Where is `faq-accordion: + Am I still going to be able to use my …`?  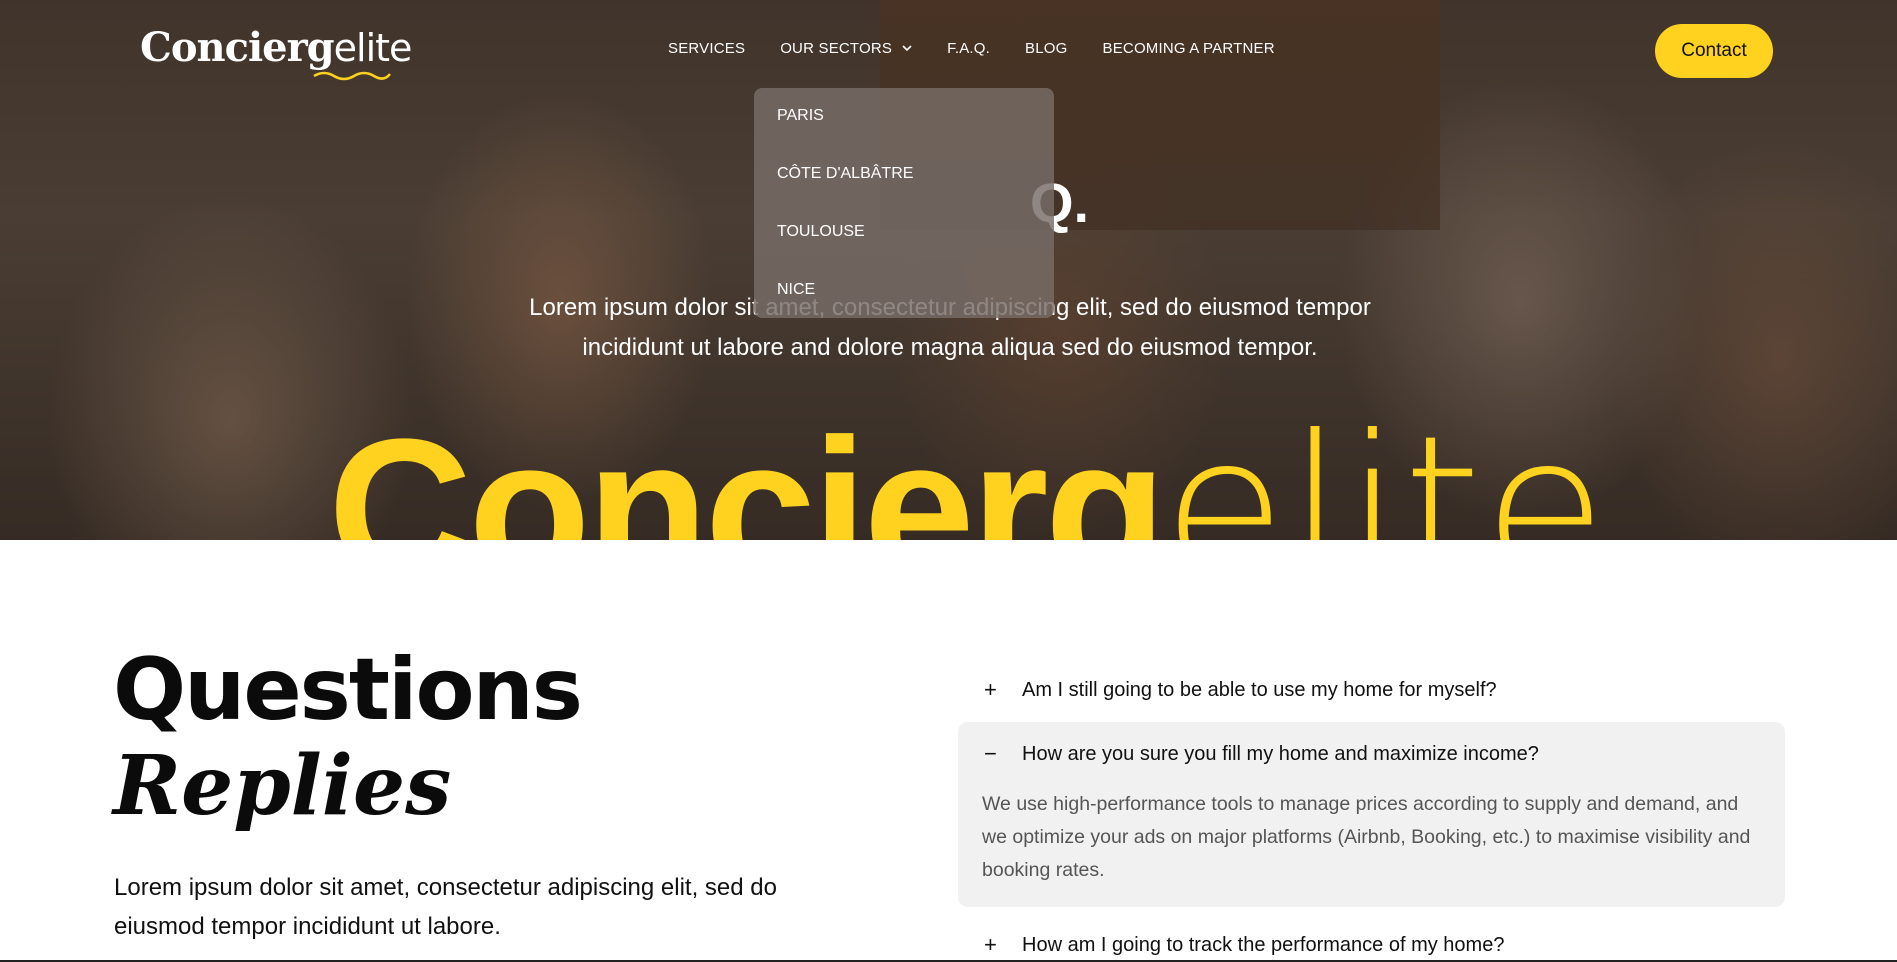
faq-accordion: + Am I still going to be able to use my … is located at coordinates (1371, 814).